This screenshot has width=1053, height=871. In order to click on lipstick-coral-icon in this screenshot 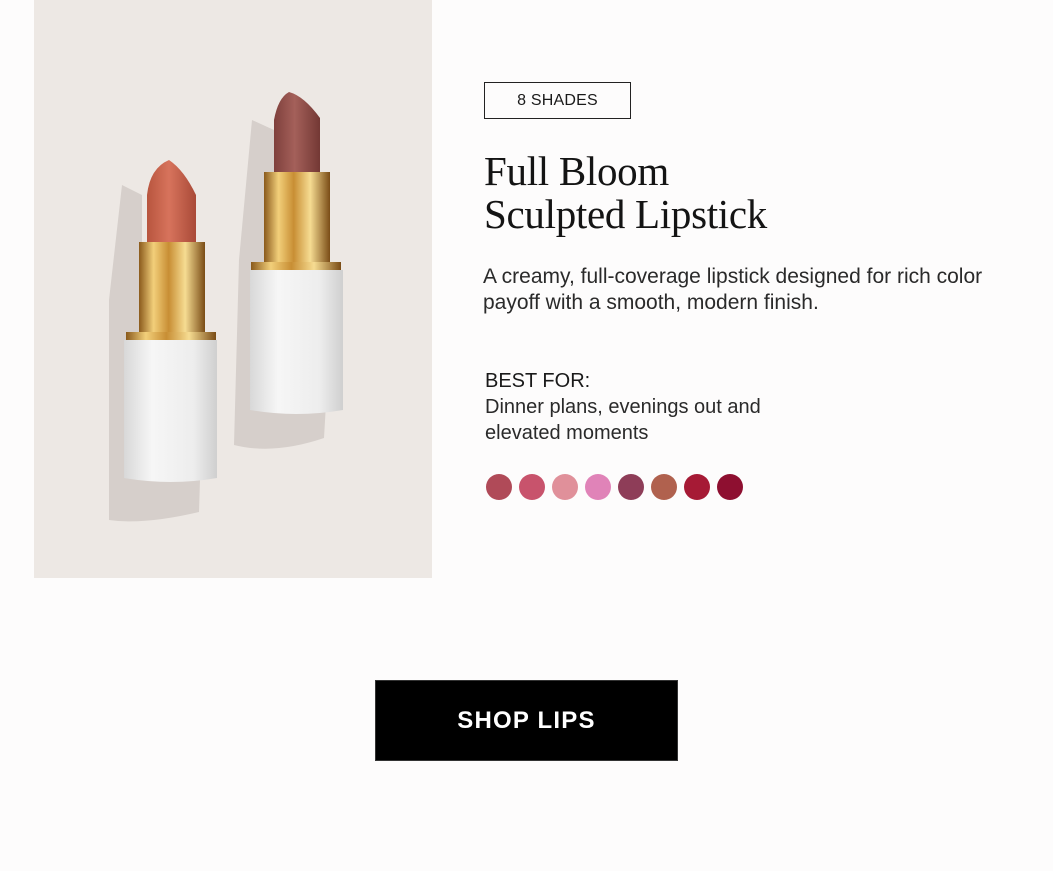, I will do `click(163, 341)`.